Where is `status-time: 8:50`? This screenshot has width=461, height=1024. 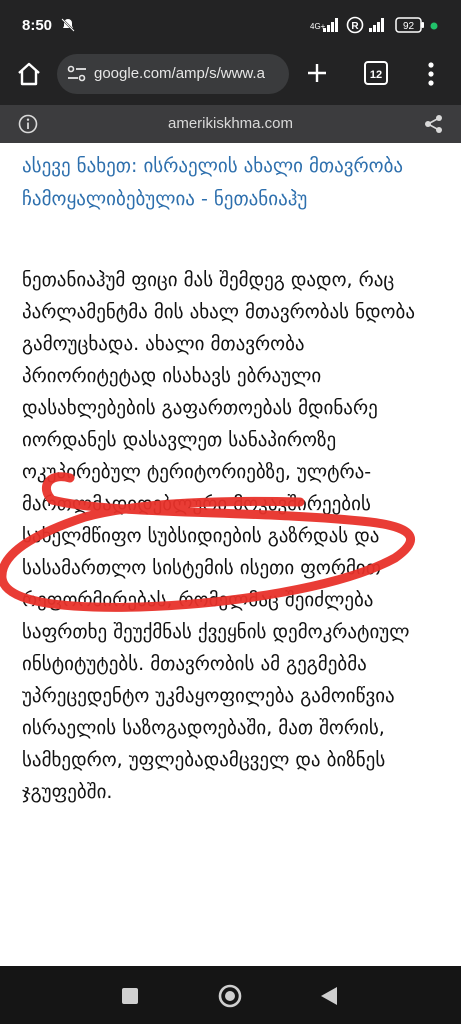
status-time: 8:50 is located at coordinates (37, 25).